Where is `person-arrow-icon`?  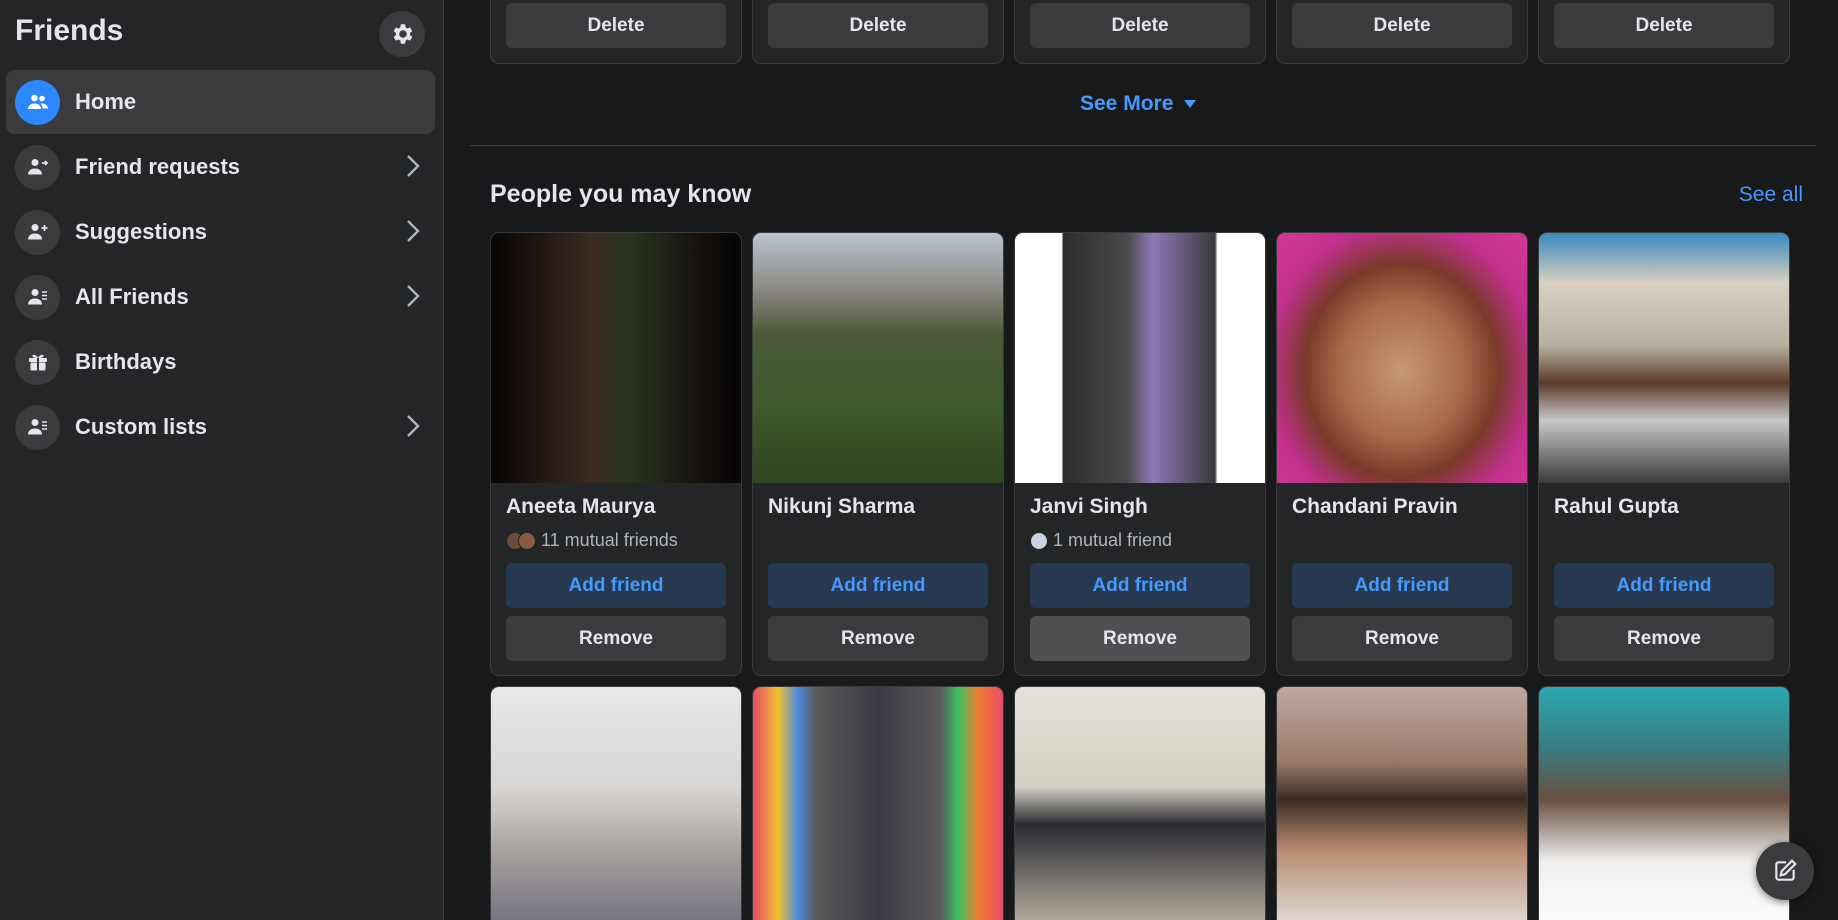 person-arrow-icon is located at coordinates (37, 167).